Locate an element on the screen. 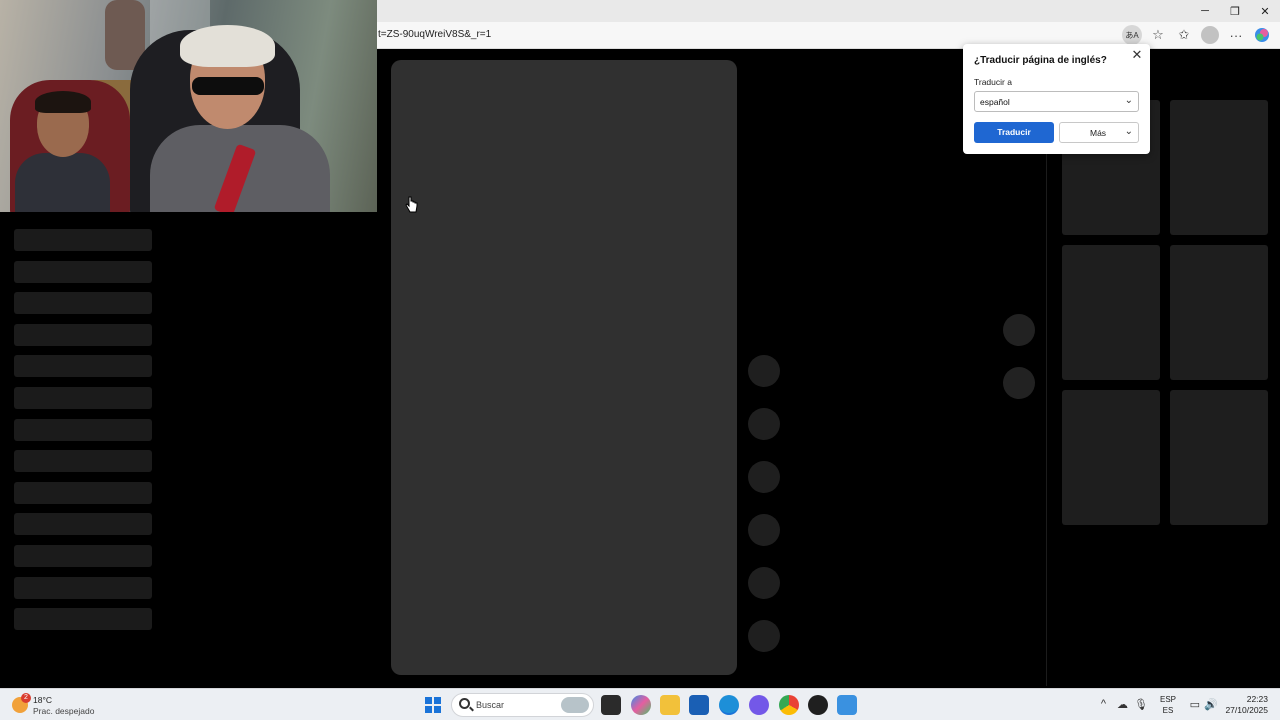 This screenshot has height=720, width=1280. photos-icon is located at coordinates (847, 705).